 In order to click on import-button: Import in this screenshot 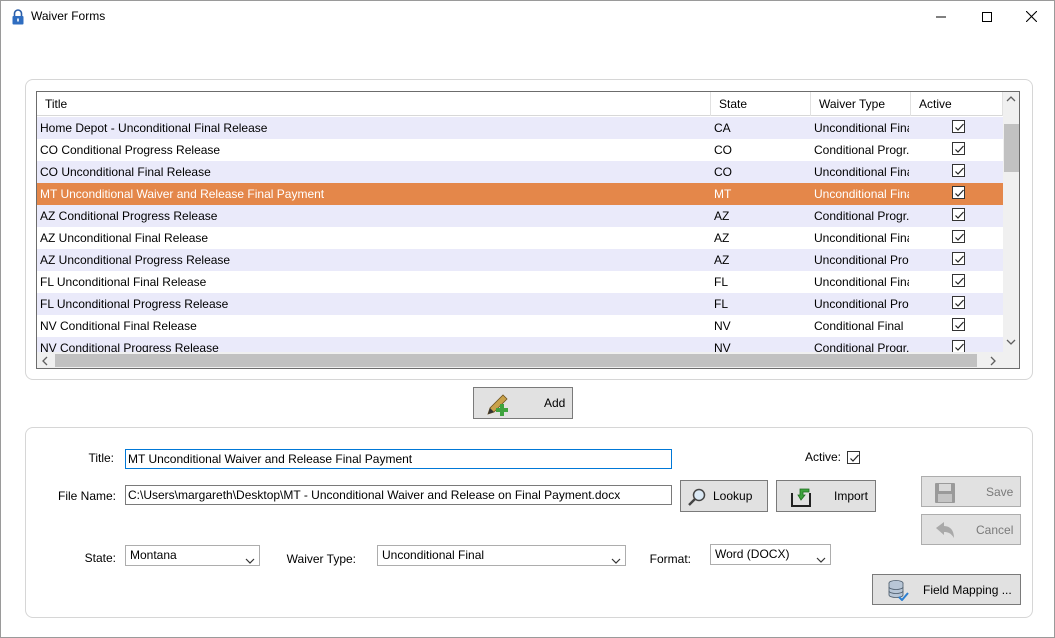, I will do `click(826, 496)`.